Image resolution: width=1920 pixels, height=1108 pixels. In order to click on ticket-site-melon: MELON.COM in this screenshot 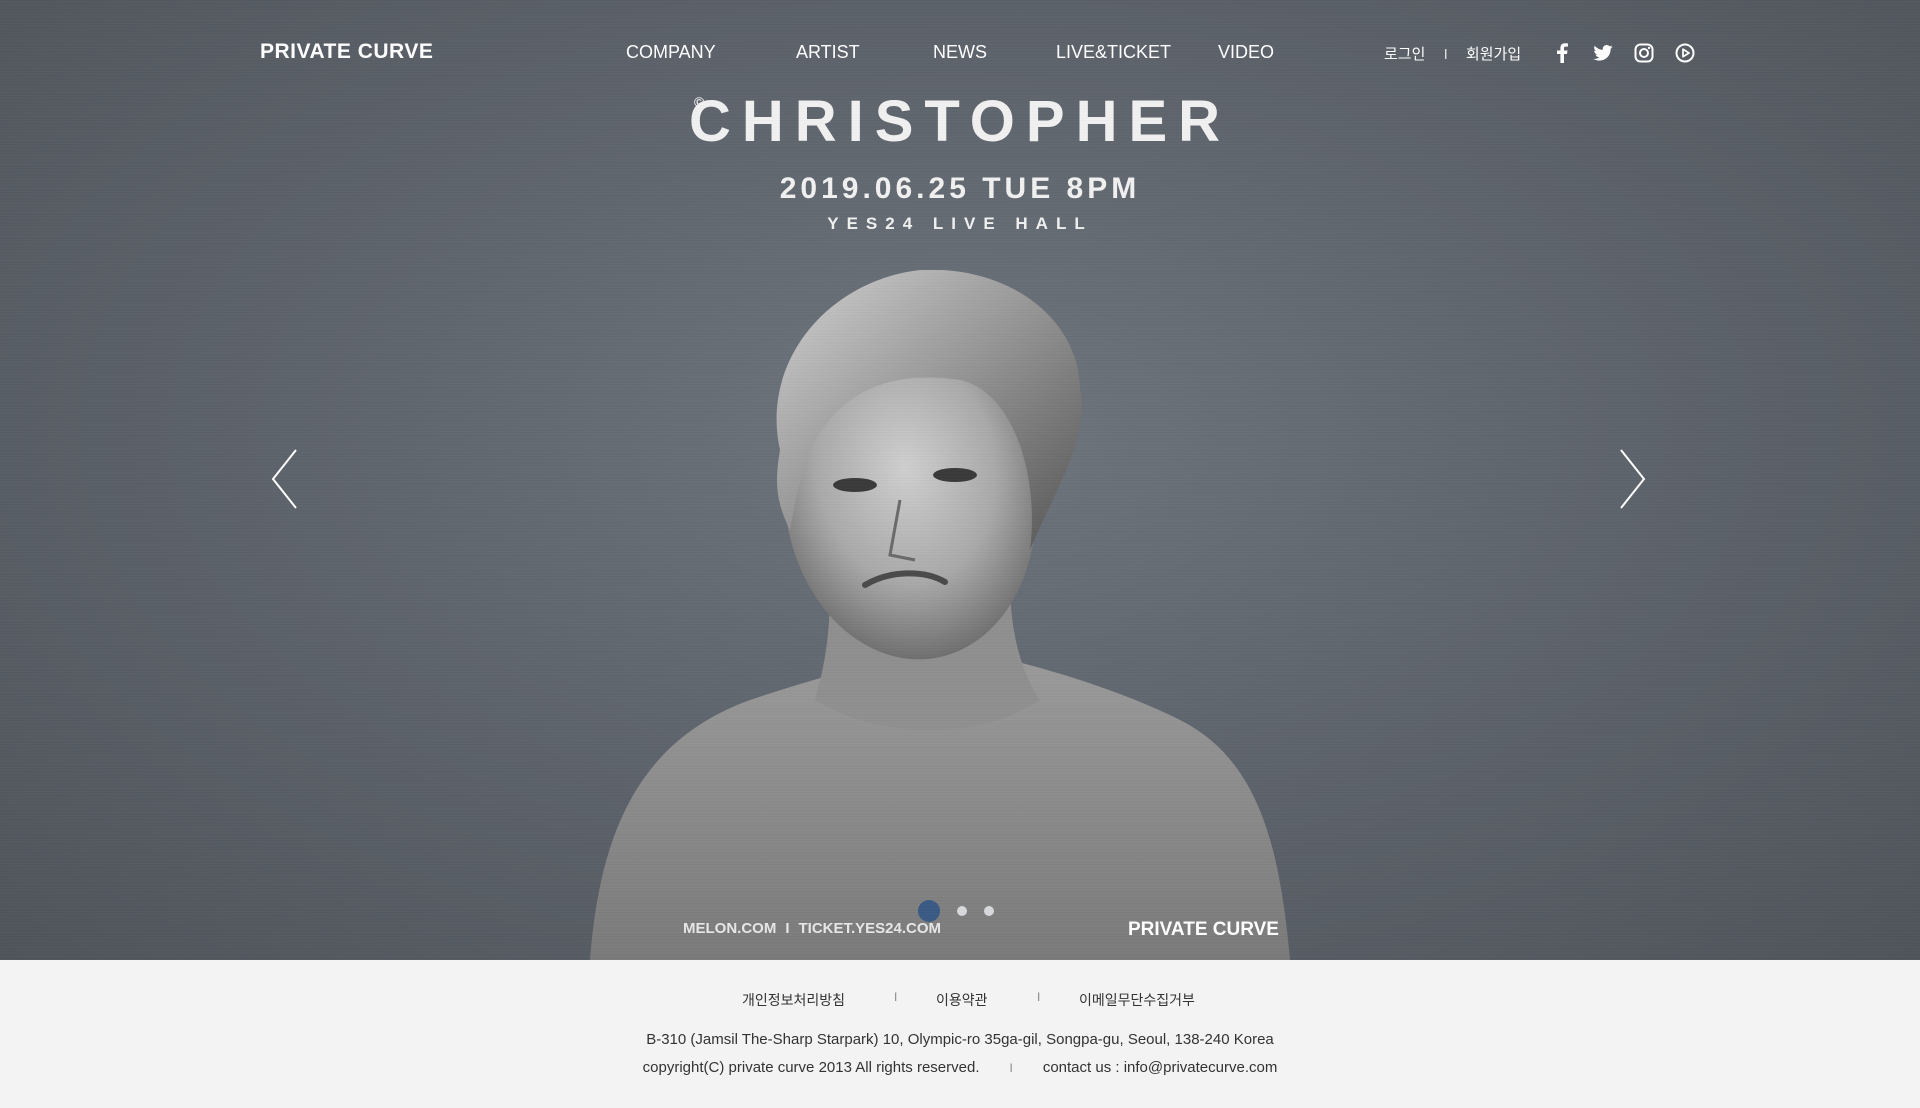, I will do `click(730, 928)`.